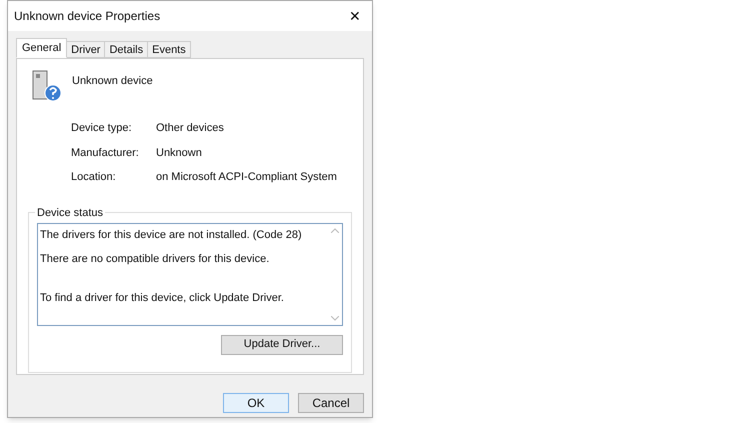  Describe the element at coordinates (247, 177) in the screenshot. I see `property-value: on Microsoft ACPI-Compliant System` at that location.